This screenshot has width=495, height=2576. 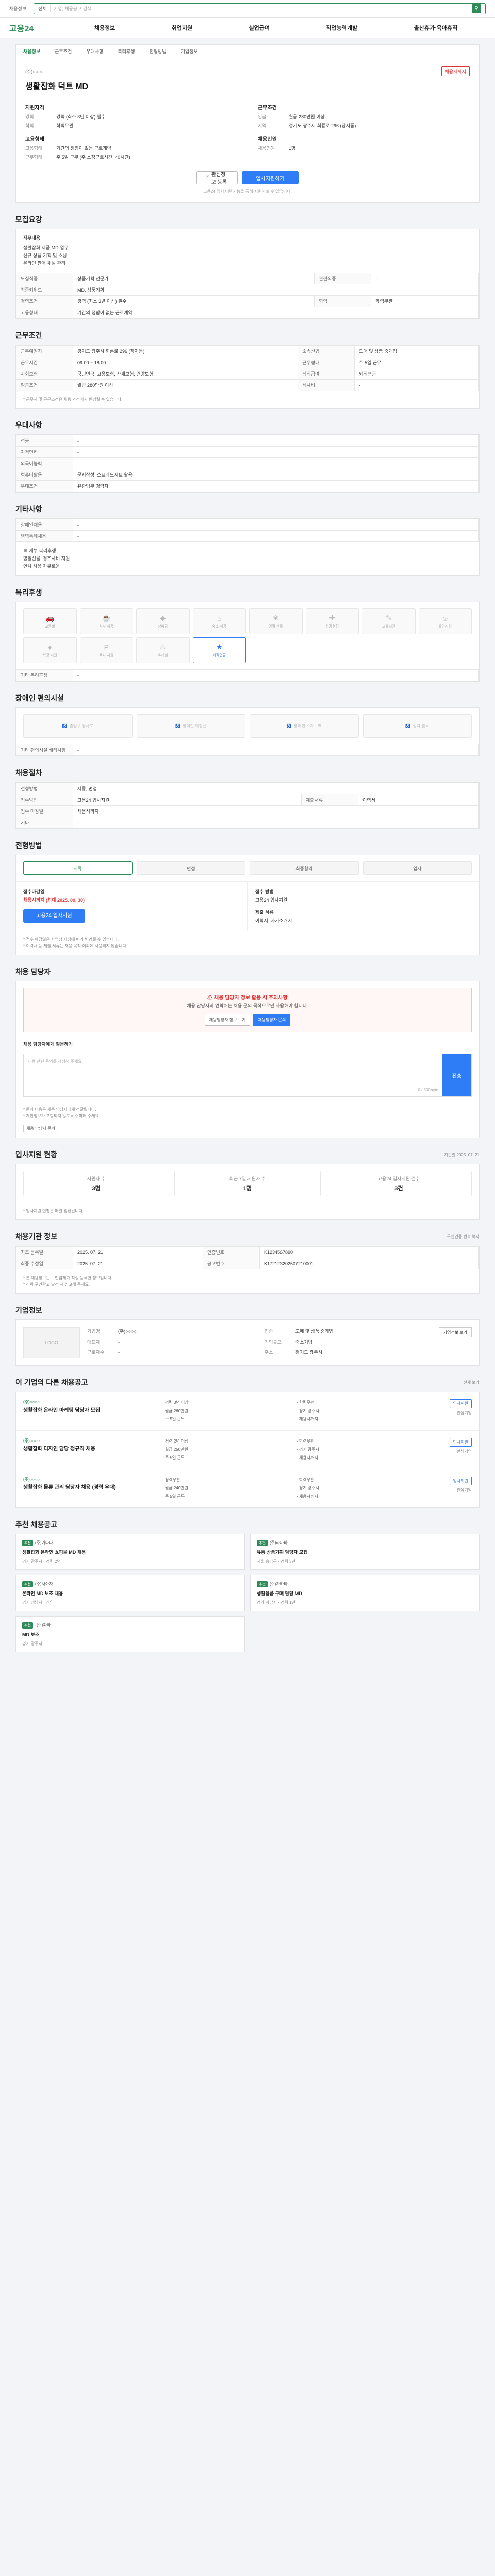 I want to click on question-box: 채용 관련 문의를 작성해 주세요. 0 / 500byte 전송, so click(x=247, y=1075).